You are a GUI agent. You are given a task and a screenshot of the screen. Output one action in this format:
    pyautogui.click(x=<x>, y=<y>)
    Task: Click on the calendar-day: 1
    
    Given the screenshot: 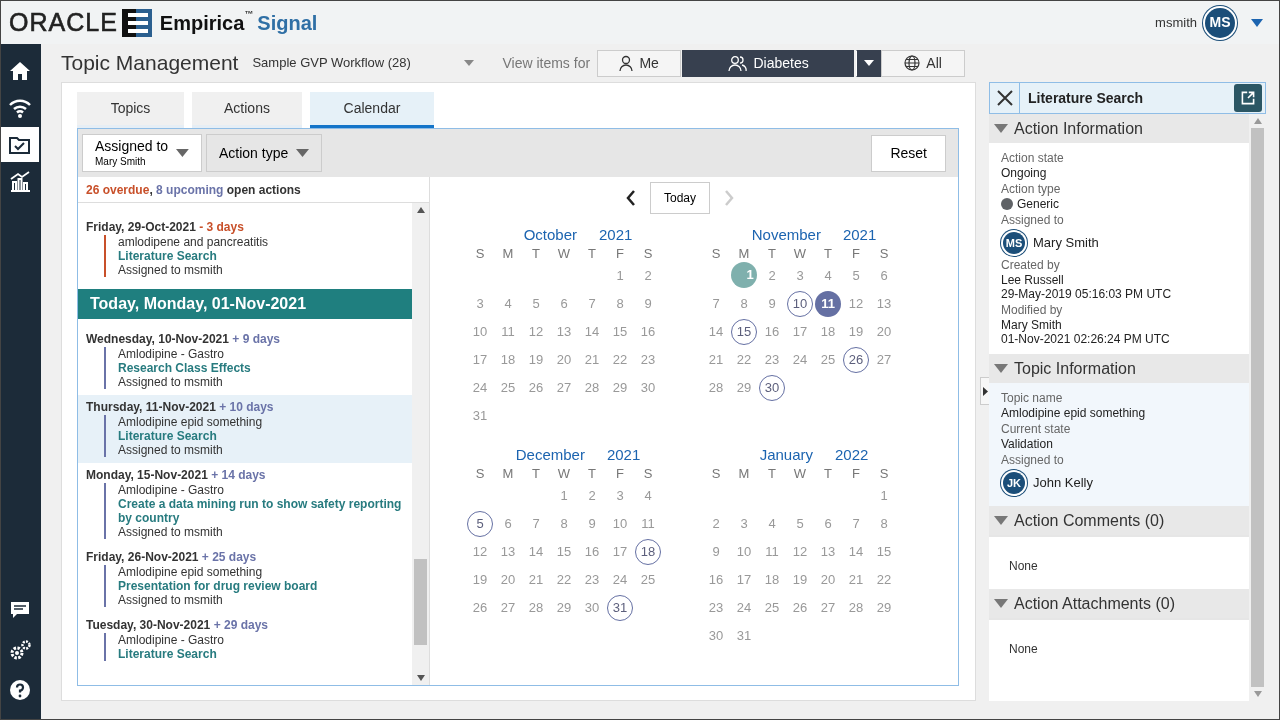 What is the action you would take?
    pyautogui.click(x=884, y=496)
    